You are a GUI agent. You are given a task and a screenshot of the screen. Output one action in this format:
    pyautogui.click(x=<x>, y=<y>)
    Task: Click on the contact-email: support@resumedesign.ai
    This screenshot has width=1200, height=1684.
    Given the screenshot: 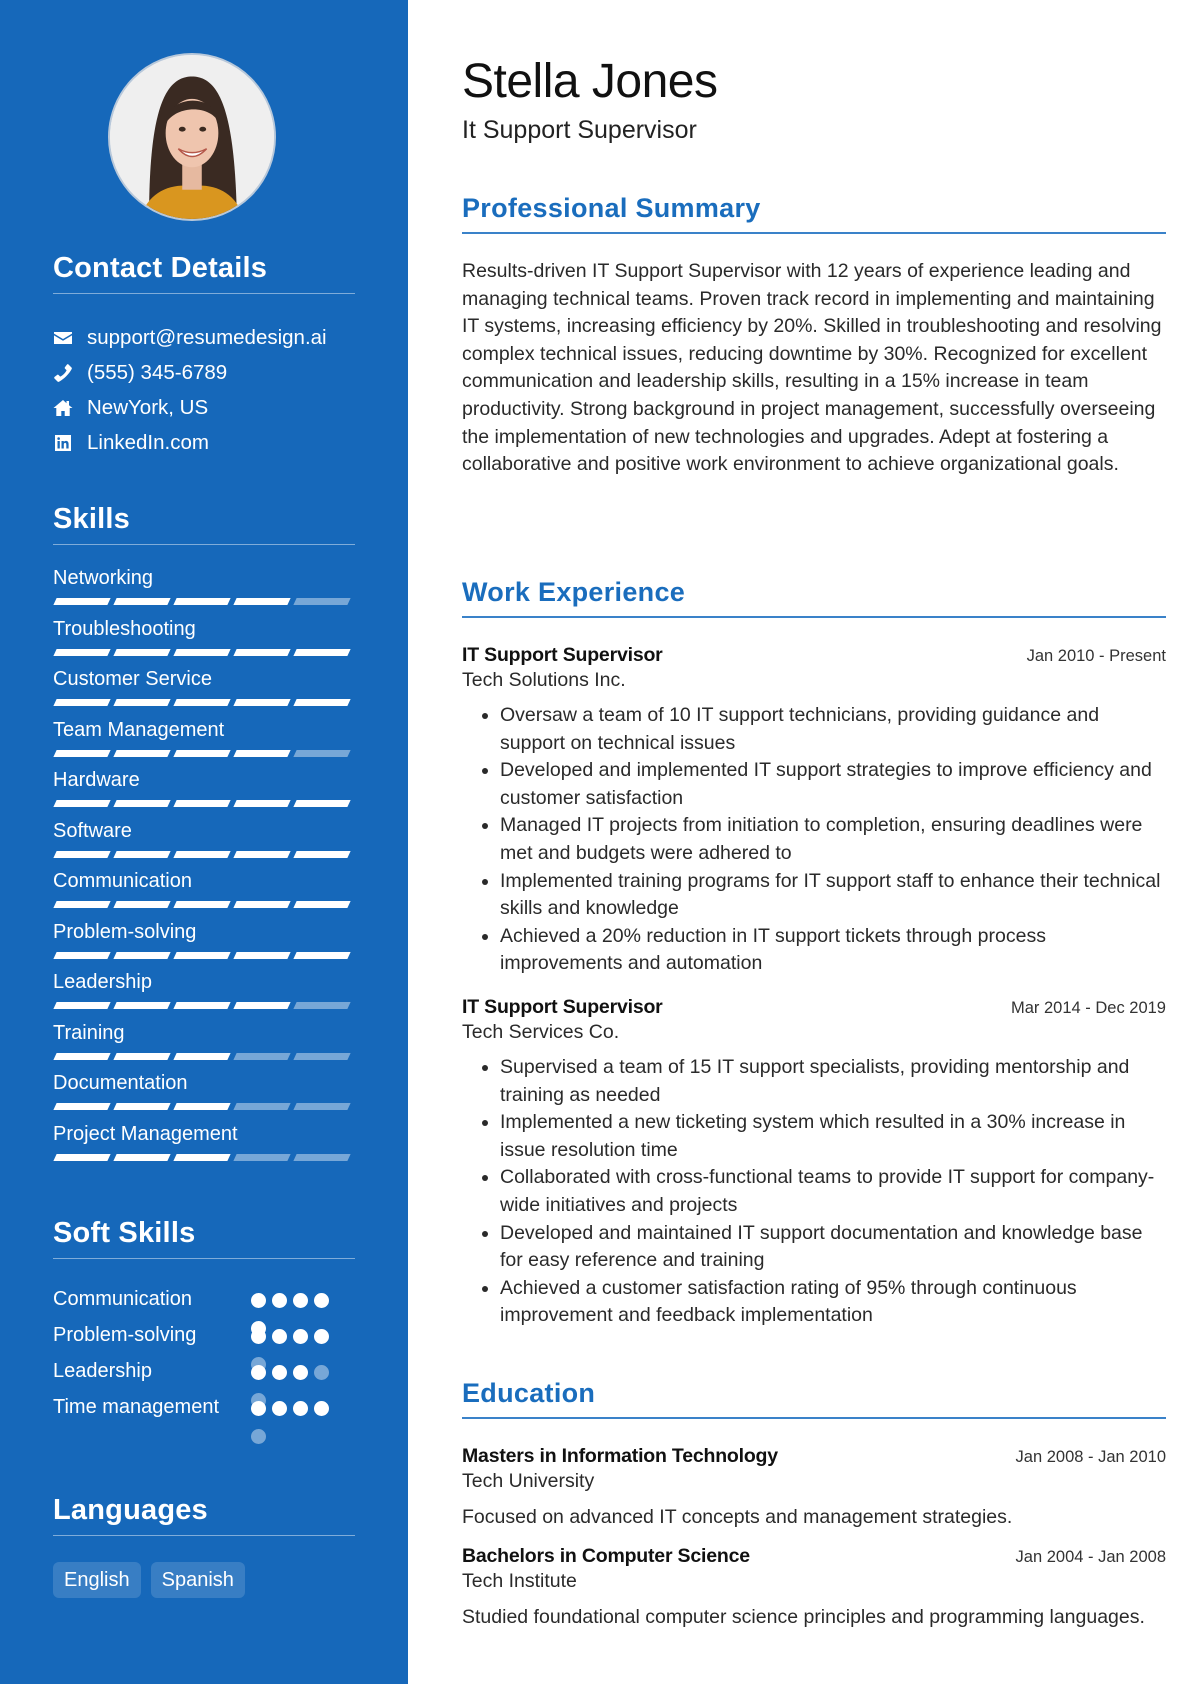 What is the action you would take?
    pyautogui.click(x=204, y=337)
    